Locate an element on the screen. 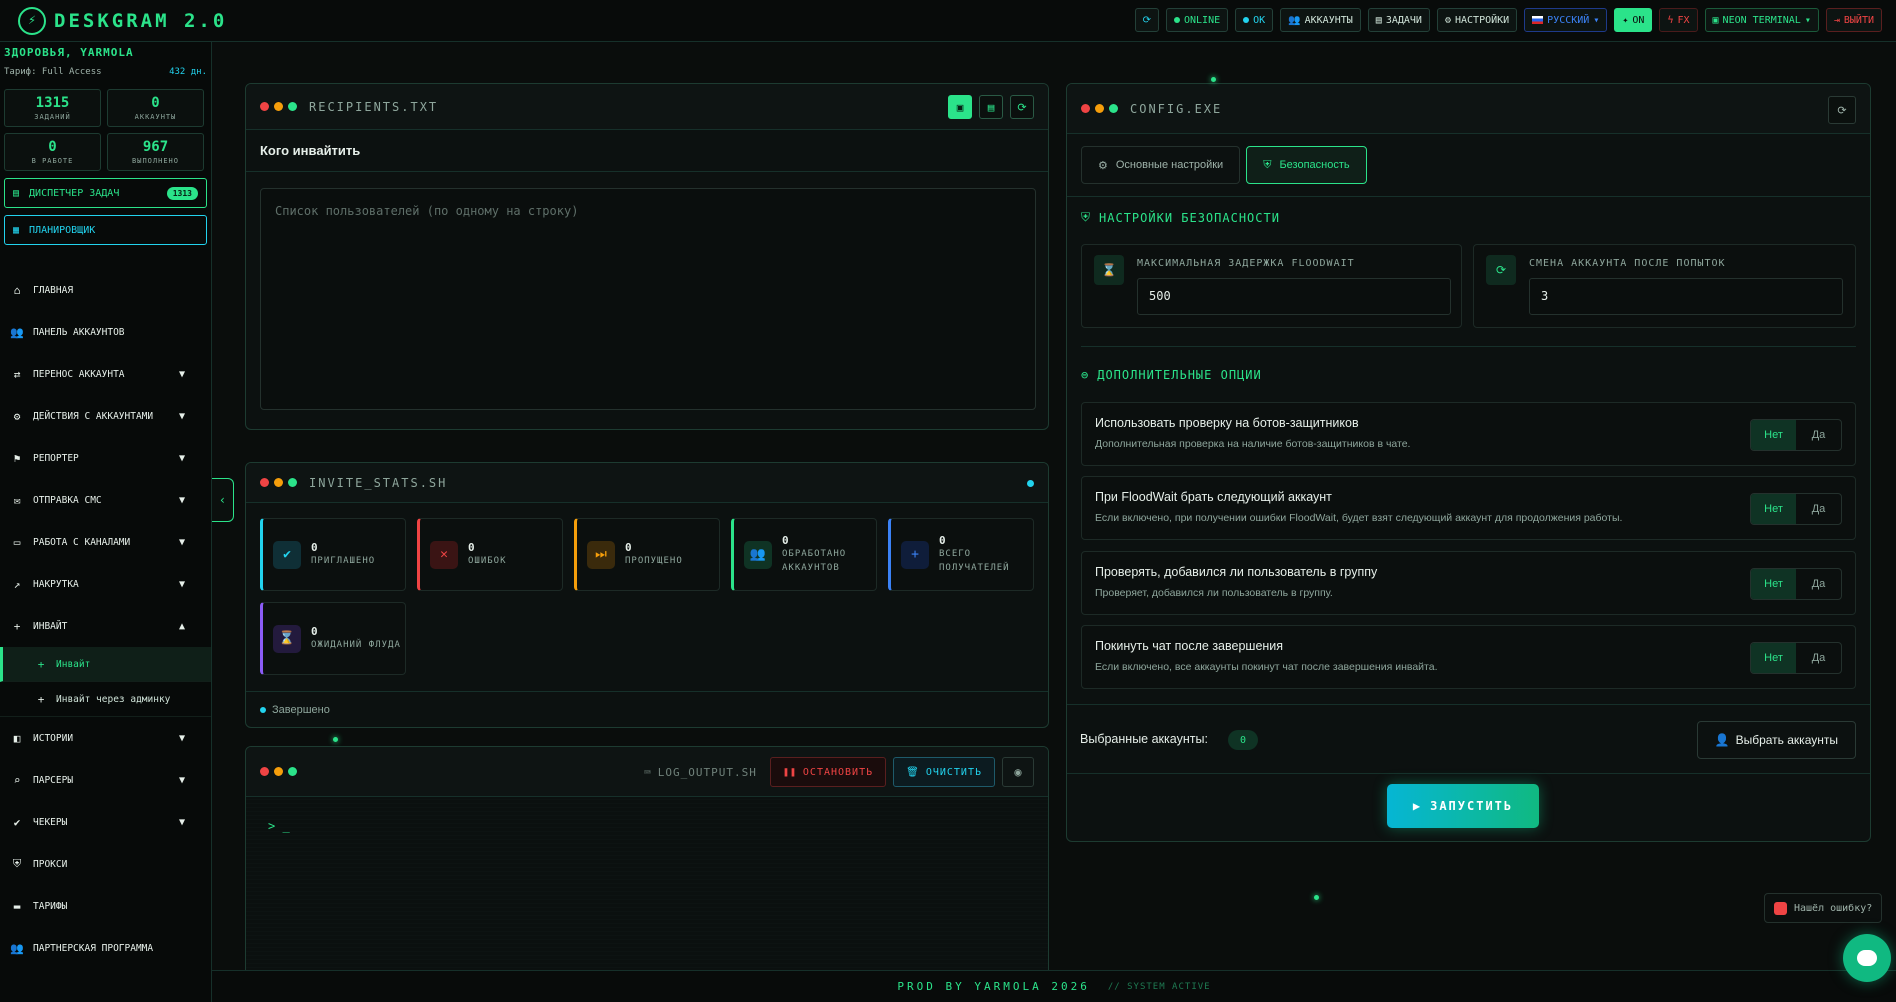 The width and height of the screenshot is (1896, 1002). app-title: DESKGRAM 2.0 is located at coordinates (141, 20).